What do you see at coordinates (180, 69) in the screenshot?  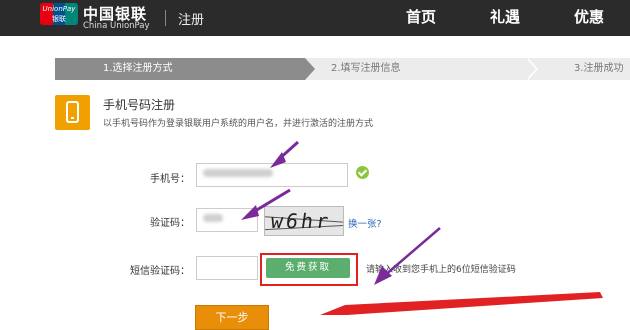 I see `step-1: 1.选择注册方式` at bounding box center [180, 69].